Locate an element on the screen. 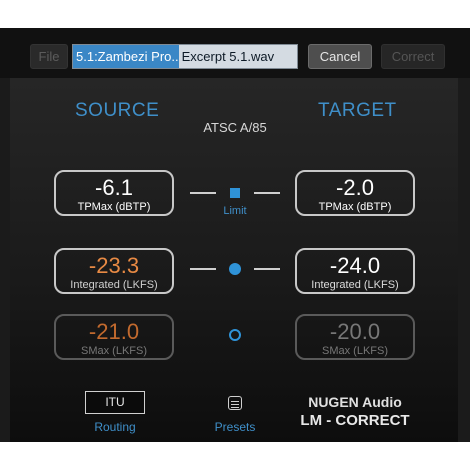 This screenshot has width=470, height=470. limit-label: Limit is located at coordinates (235, 211).